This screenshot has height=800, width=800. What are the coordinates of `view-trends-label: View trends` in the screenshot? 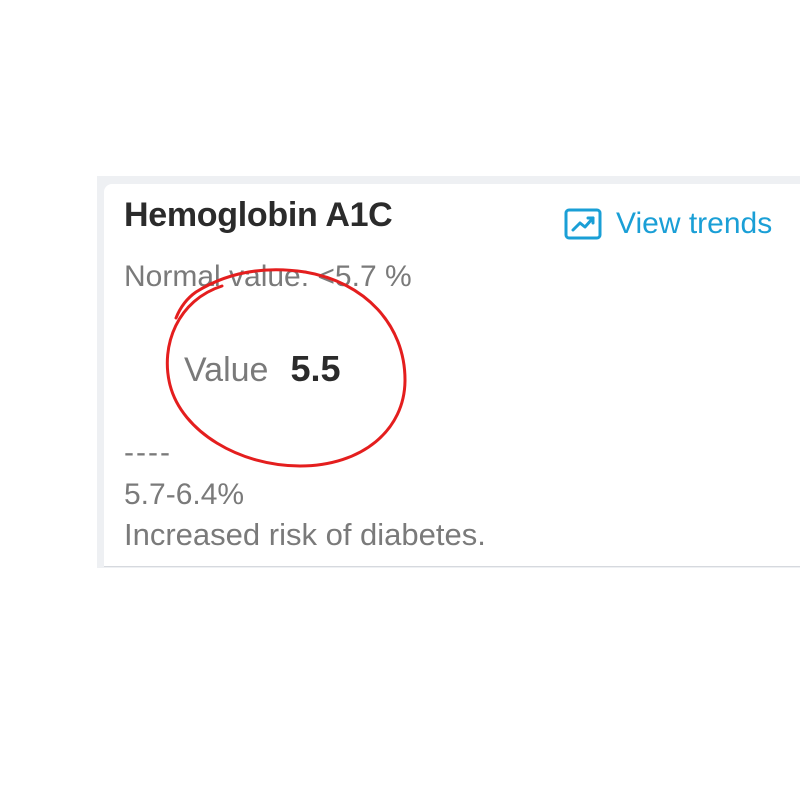 It's located at (694, 223).